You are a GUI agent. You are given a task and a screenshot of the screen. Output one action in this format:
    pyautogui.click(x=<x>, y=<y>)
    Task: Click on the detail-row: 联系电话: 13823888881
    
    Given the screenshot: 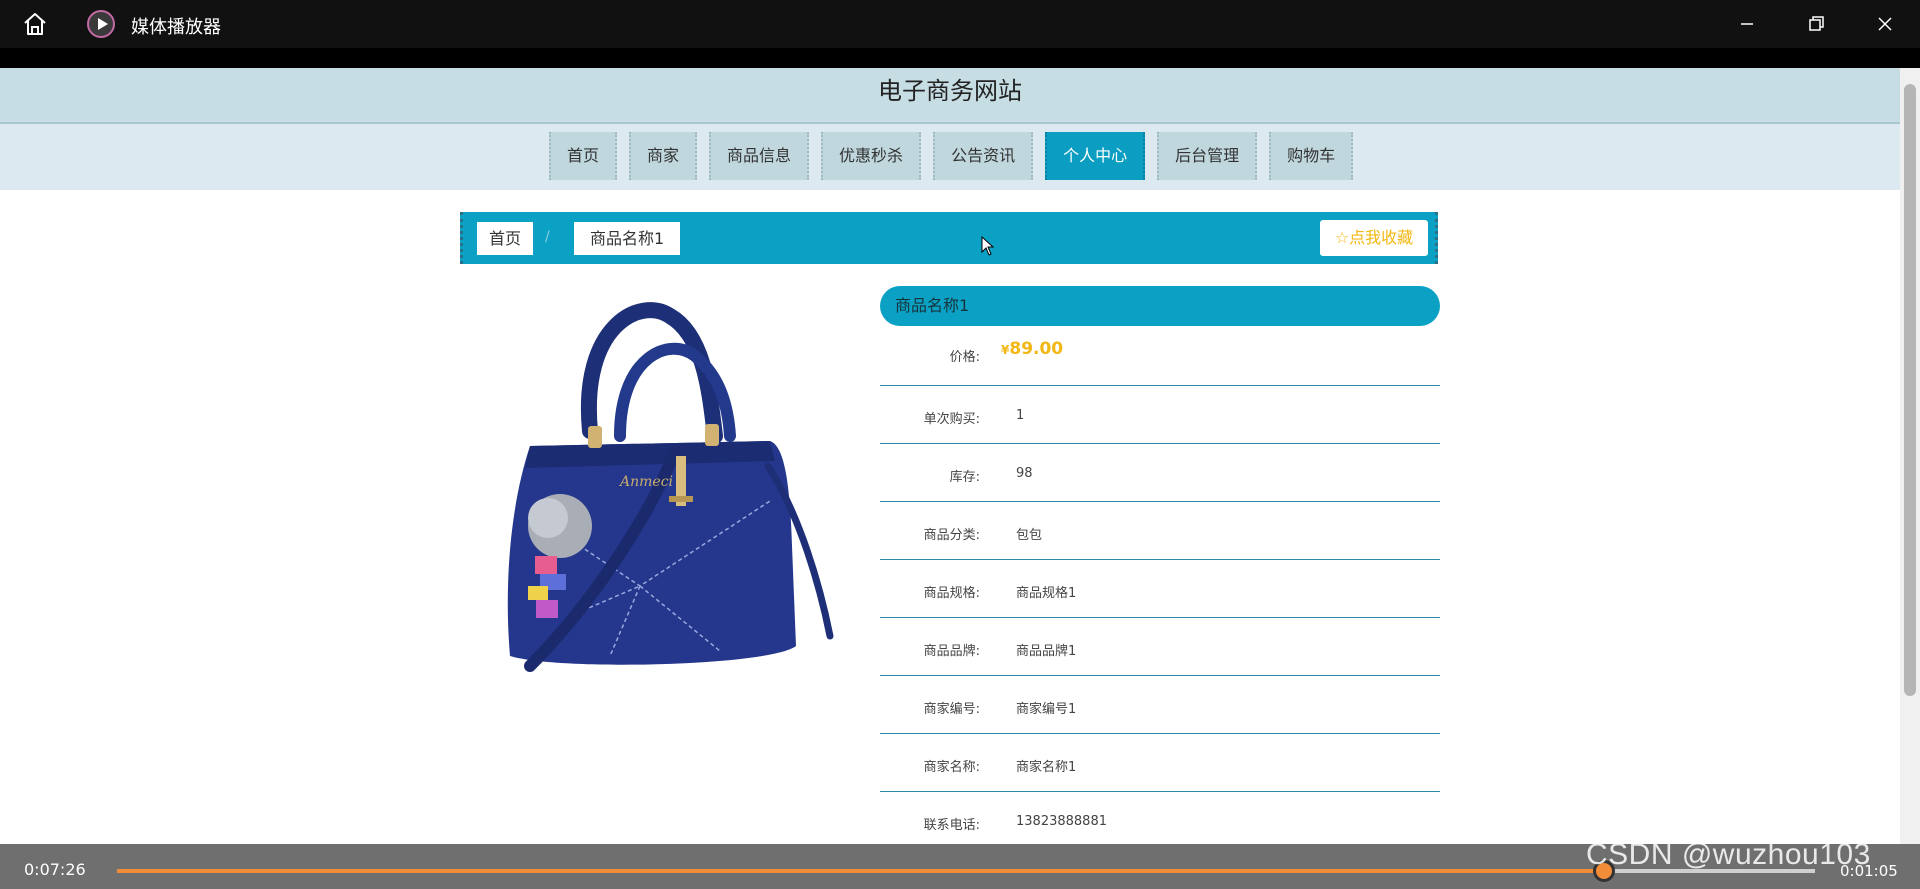 What is the action you would take?
    pyautogui.click(x=1160, y=821)
    